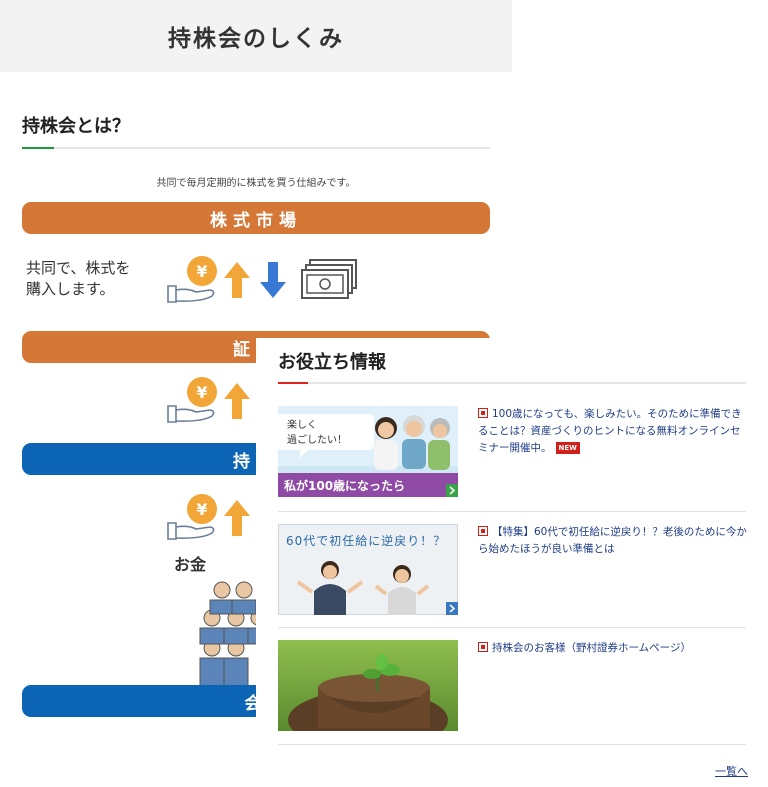  I want to click on view-all-link: 一覧へ, so click(731, 771).